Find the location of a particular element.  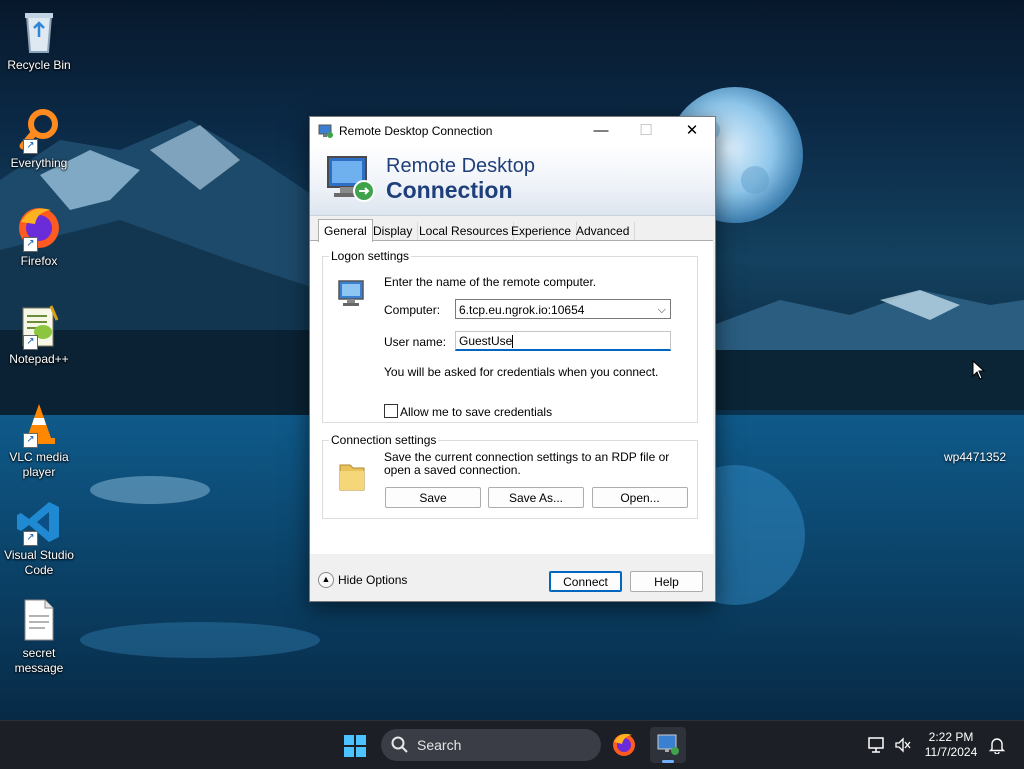

close-button: ✕ is located at coordinates (692, 131).